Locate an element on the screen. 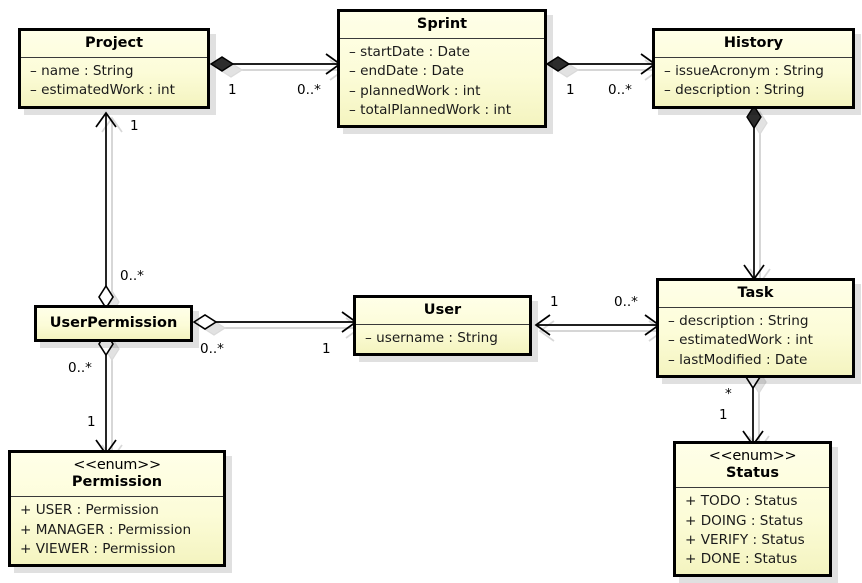 This screenshot has height=583, width=862. attribute-row: + TODO : Status is located at coordinates (741, 501).